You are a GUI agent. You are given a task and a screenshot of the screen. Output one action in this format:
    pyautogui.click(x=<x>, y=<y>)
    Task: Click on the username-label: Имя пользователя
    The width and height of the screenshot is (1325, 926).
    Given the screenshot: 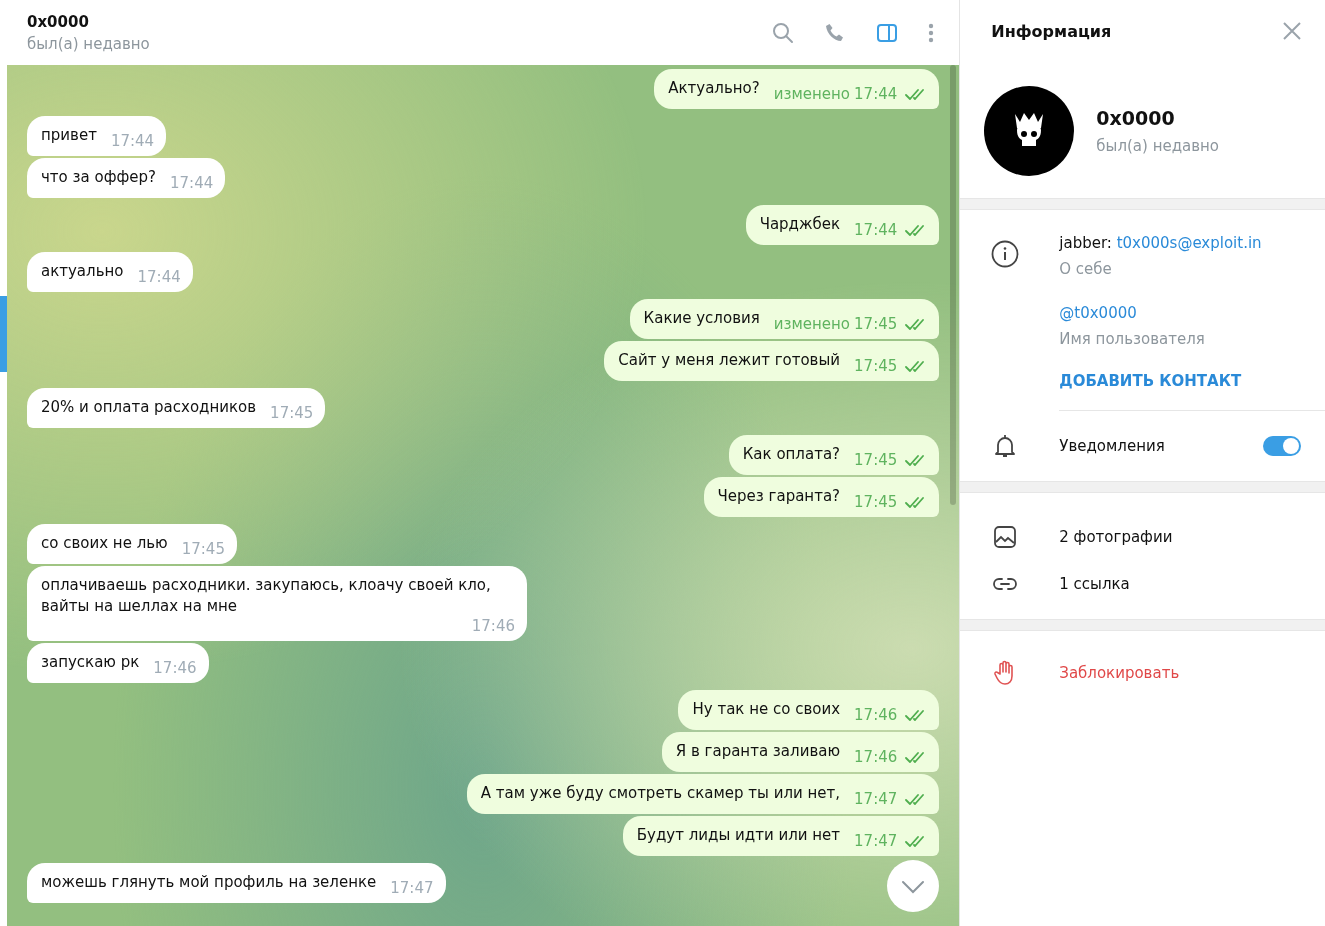 What is the action you would take?
    pyautogui.click(x=1132, y=339)
    